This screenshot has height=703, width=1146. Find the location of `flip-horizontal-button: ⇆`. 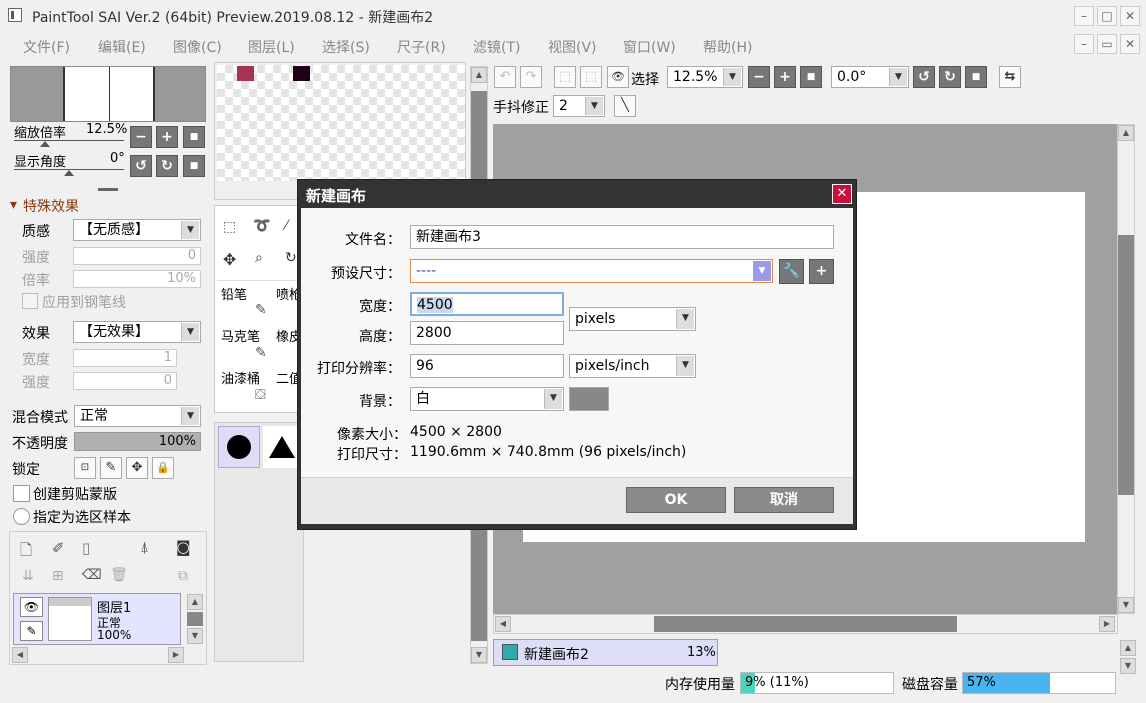

flip-horizontal-button: ⇆ is located at coordinates (1010, 77).